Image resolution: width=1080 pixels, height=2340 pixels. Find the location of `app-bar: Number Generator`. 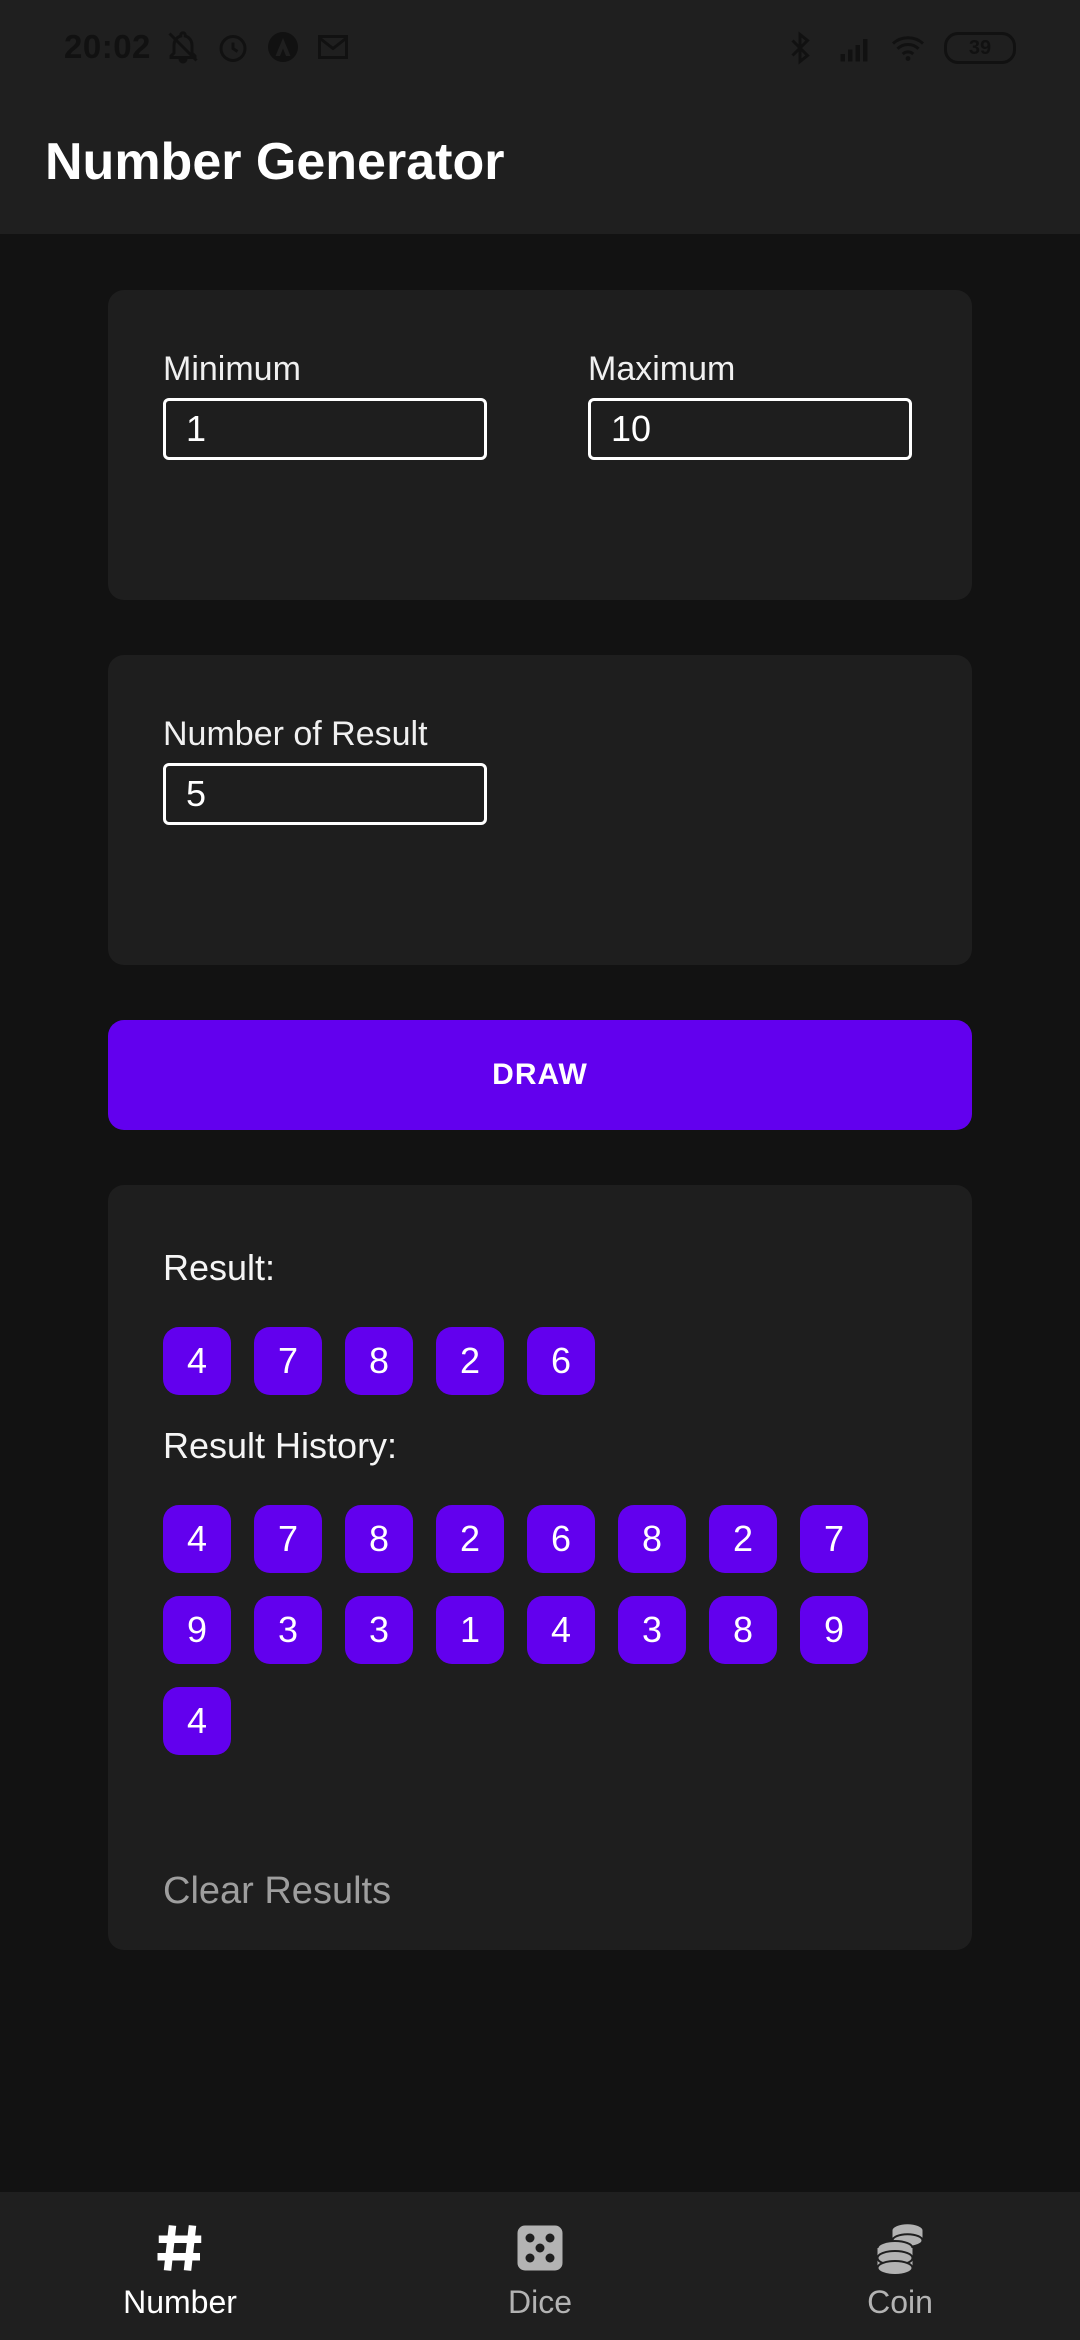

app-bar: Number Generator is located at coordinates (540, 167).